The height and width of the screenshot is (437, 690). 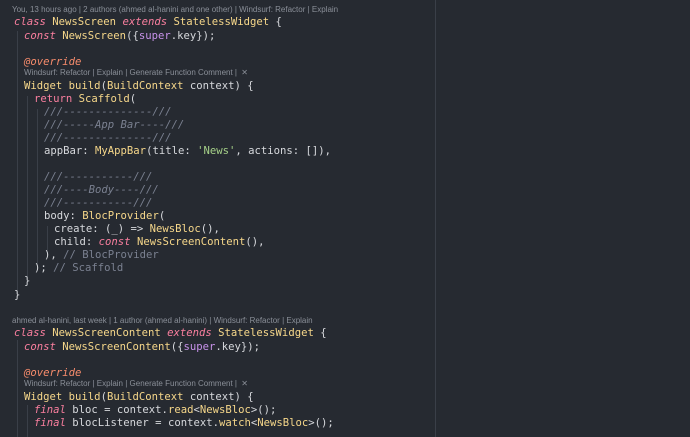 I want to click on token: body:, so click(x=63, y=216).